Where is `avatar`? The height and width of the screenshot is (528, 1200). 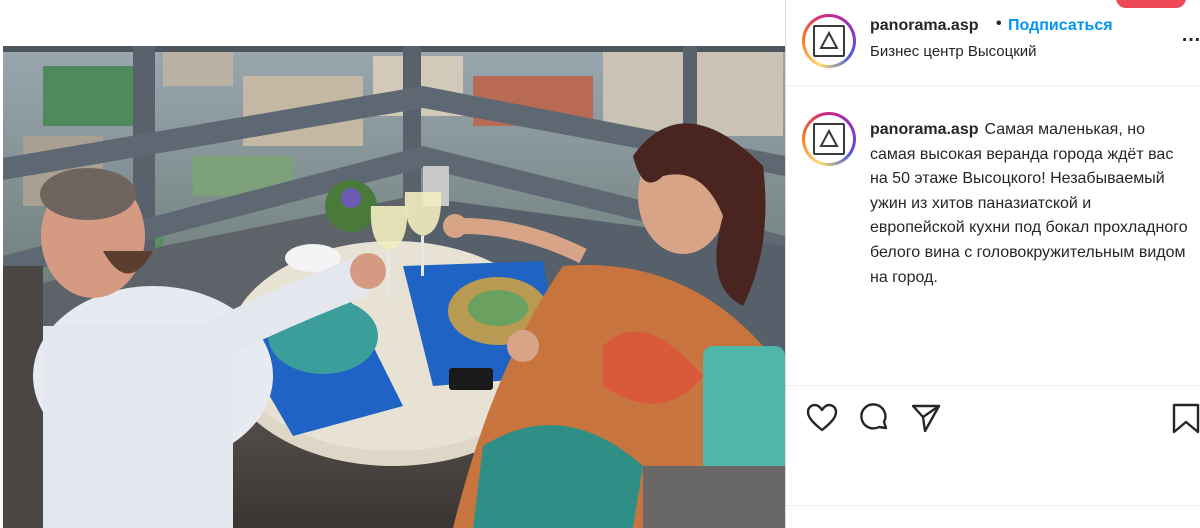 avatar is located at coordinates (829, 41).